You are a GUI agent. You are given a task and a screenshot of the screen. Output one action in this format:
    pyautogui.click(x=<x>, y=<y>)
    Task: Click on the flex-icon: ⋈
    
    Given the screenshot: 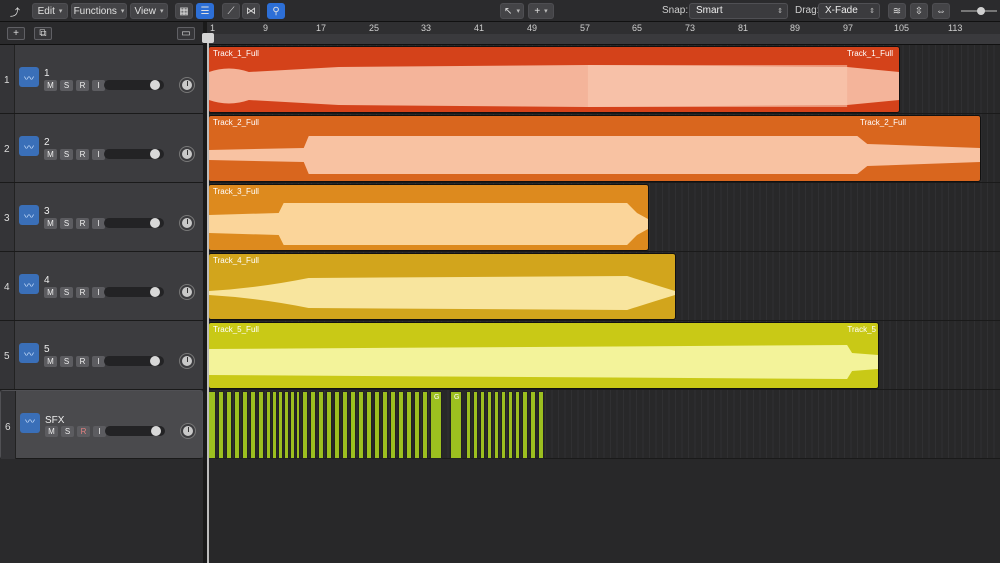 What is the action you would take?
    pyautogui.click(x=251, y=11)
    